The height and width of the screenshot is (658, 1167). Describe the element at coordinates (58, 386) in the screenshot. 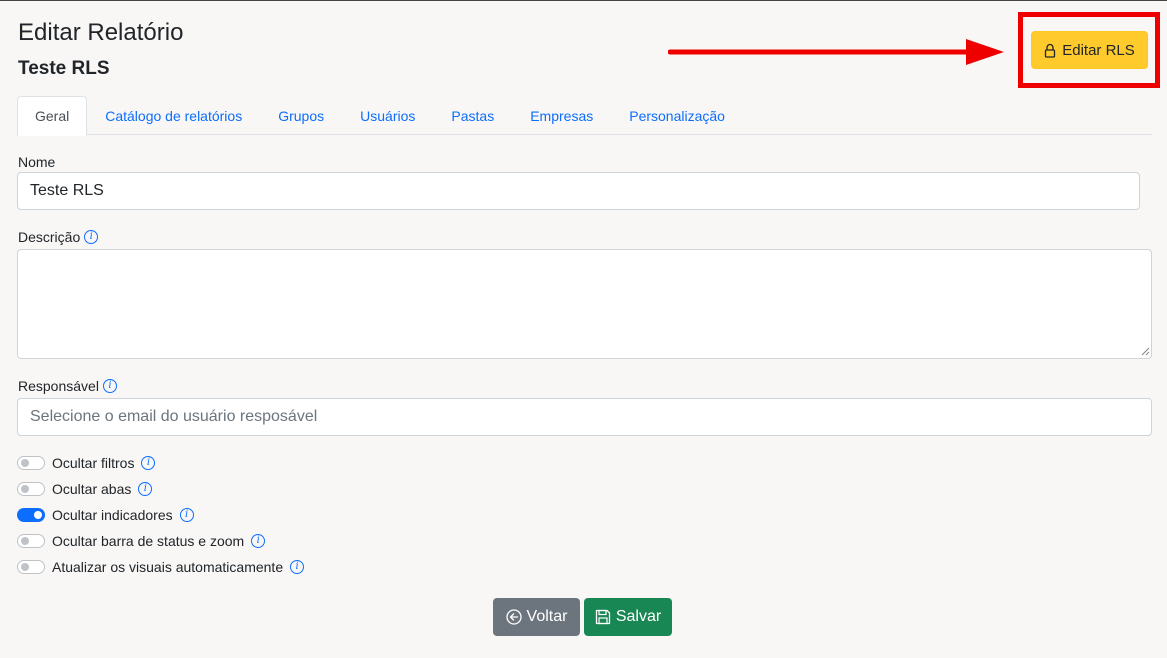

I see `responsavel-label-text: Responsável` at that location.